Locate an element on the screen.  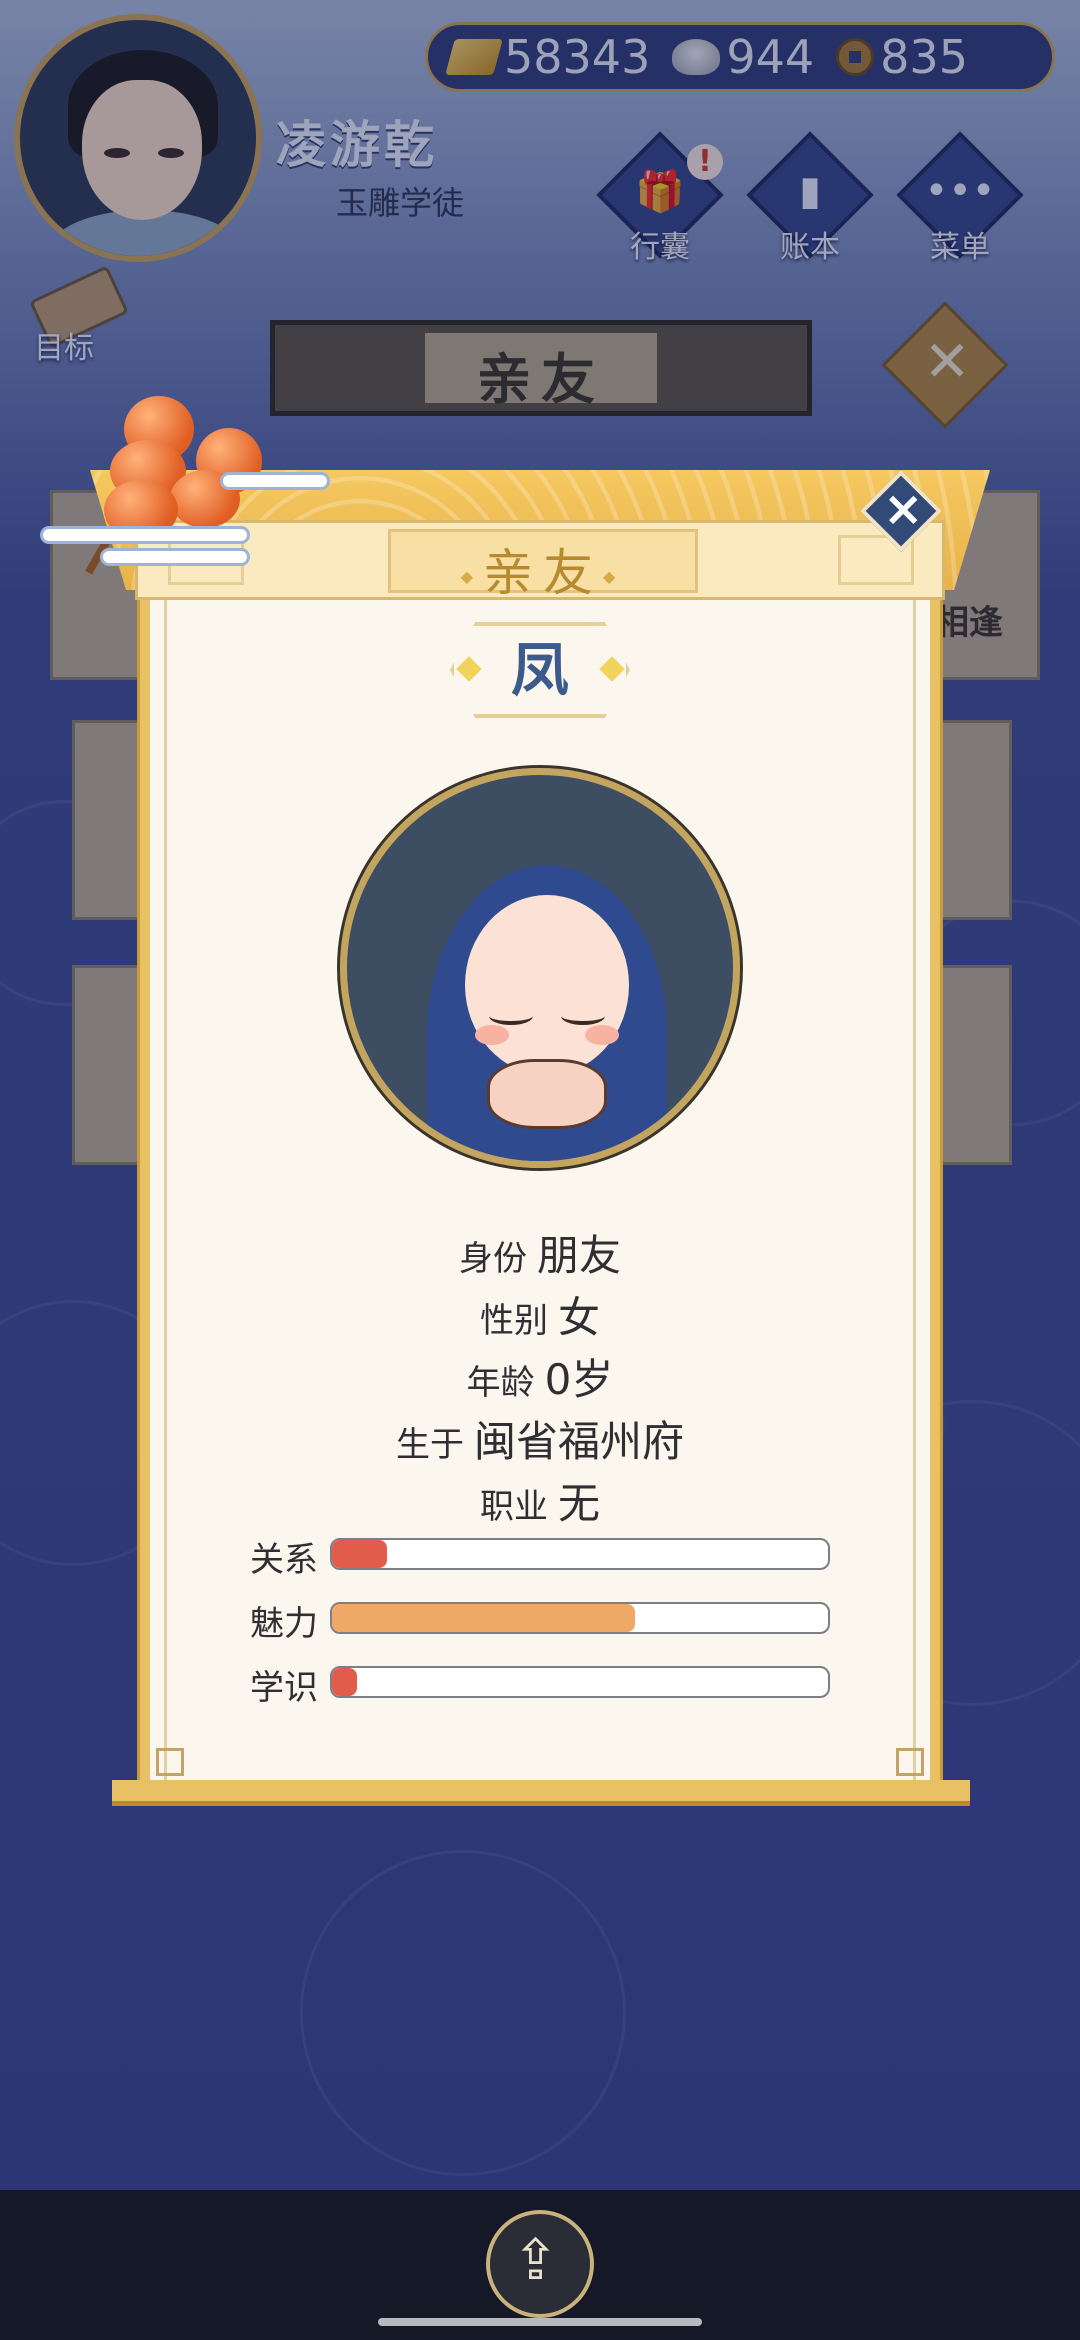
info-gender: 性别女 is located at coordinates (540, 1314).